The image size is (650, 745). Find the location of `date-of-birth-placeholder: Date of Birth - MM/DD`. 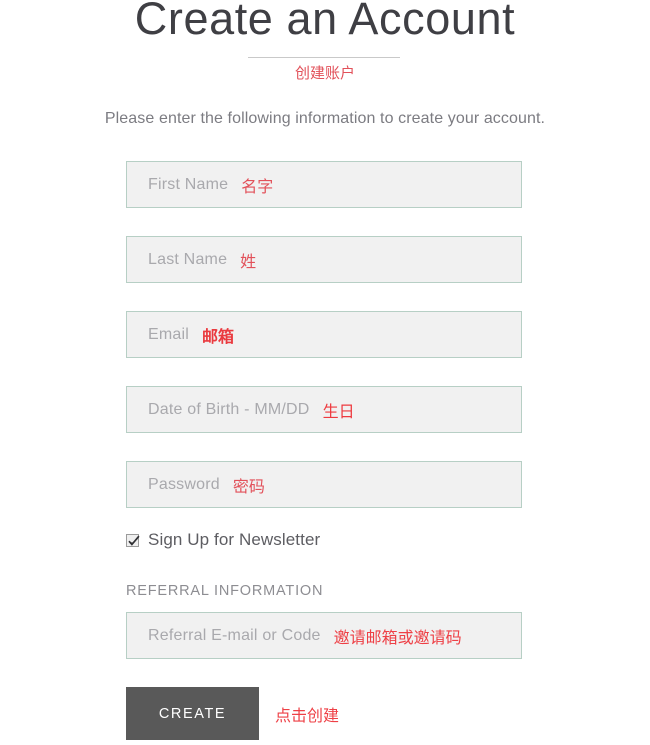

date-of-birth-placeholder: Date of Birth - MM/DD is located at coordinates (229, 409).